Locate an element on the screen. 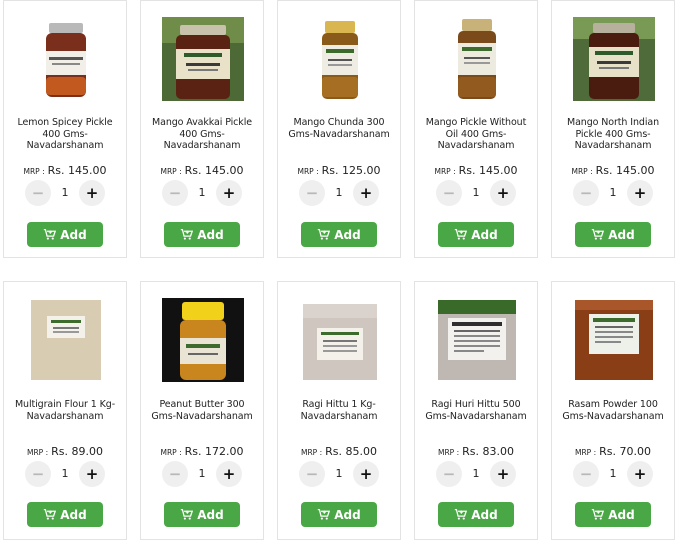 This screenshot has height=542, width=677. product-price: MRP : Rs. 83.00 is located at coordinates (476, 451).